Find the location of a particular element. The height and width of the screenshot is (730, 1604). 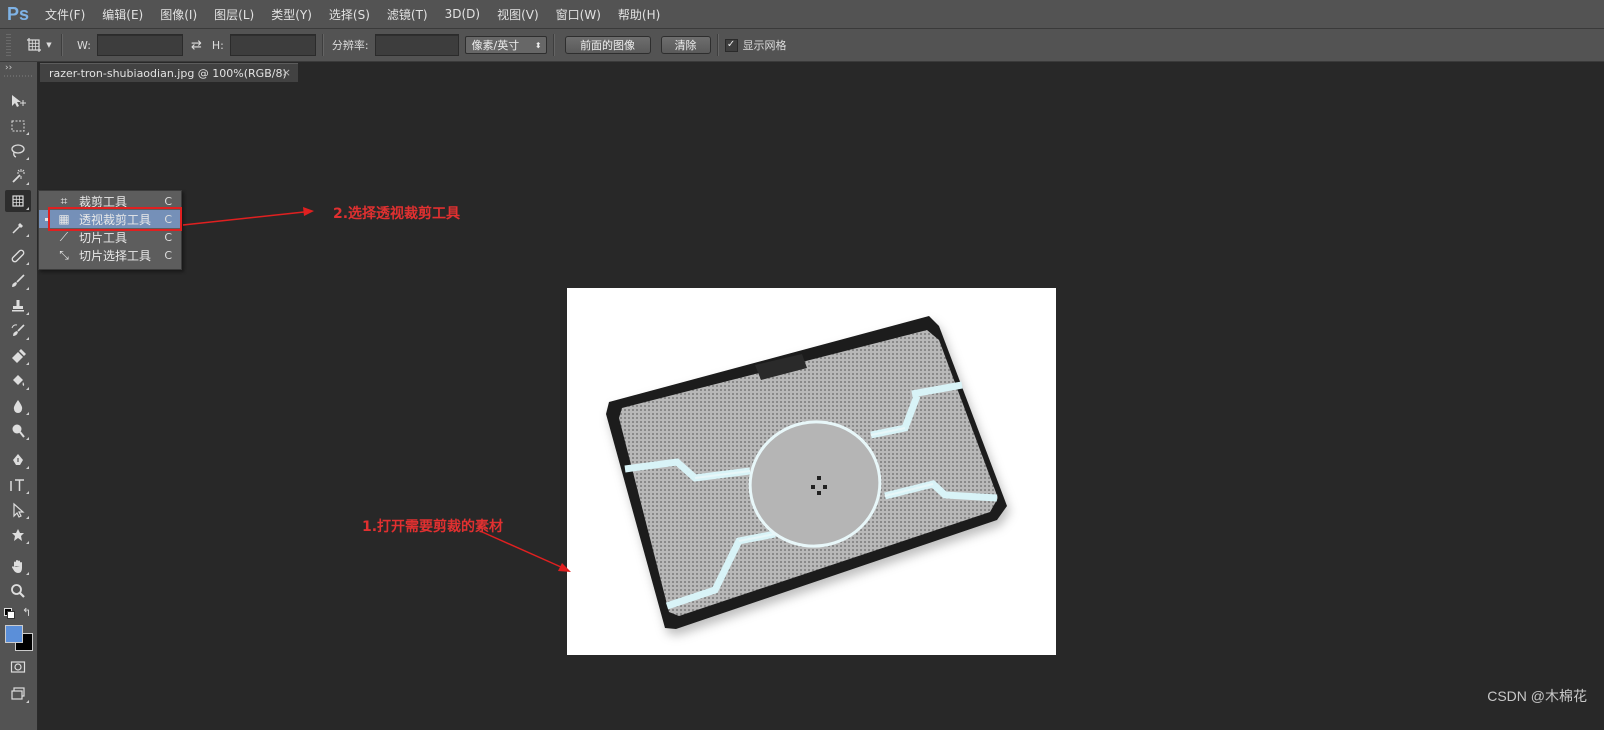

step1-arrow is located at coordinates (525, 551).